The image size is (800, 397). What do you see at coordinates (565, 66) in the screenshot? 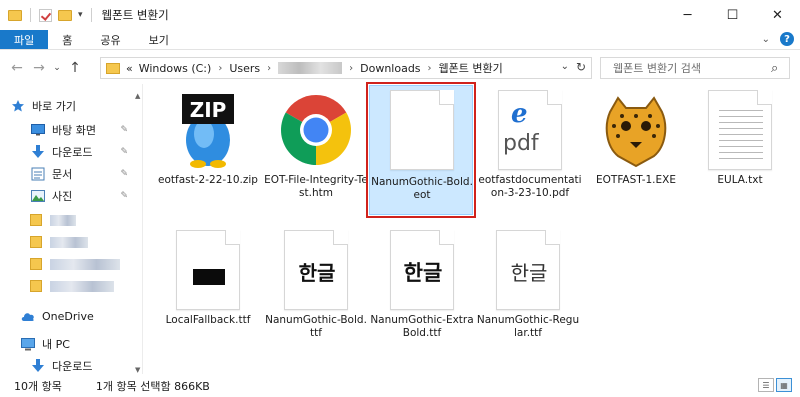
I see `address-dropdown-icon: ⌄` at bounding box center [565, 66].